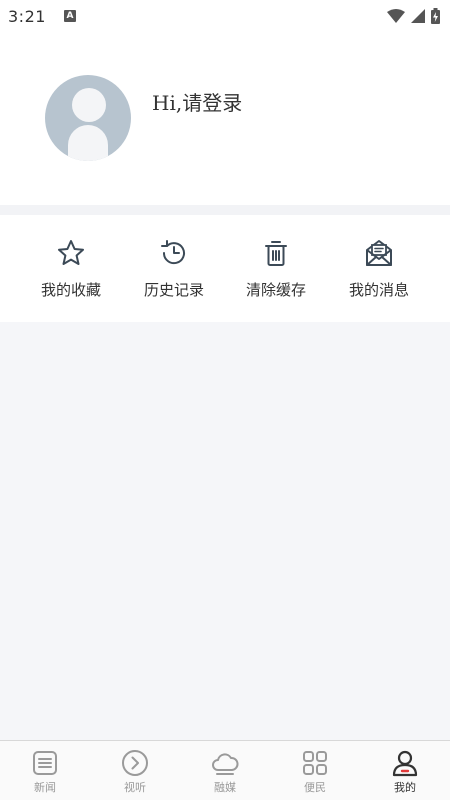  What do you see at coordinates (435, 16) in the screenshot?
I see `battery-charging-icon` at bounding box center [435, 16].